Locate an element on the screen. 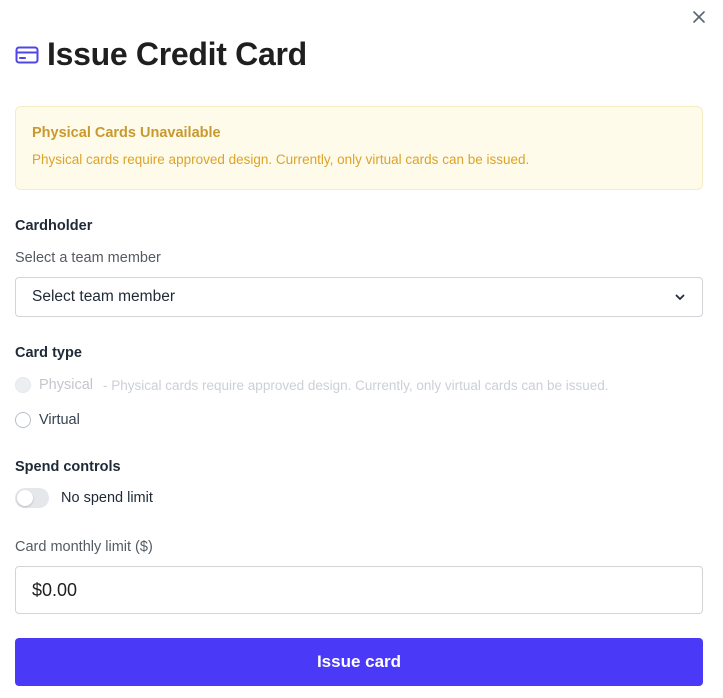  radio-option-virtual: Virtual is located at coordinates (47, 420).